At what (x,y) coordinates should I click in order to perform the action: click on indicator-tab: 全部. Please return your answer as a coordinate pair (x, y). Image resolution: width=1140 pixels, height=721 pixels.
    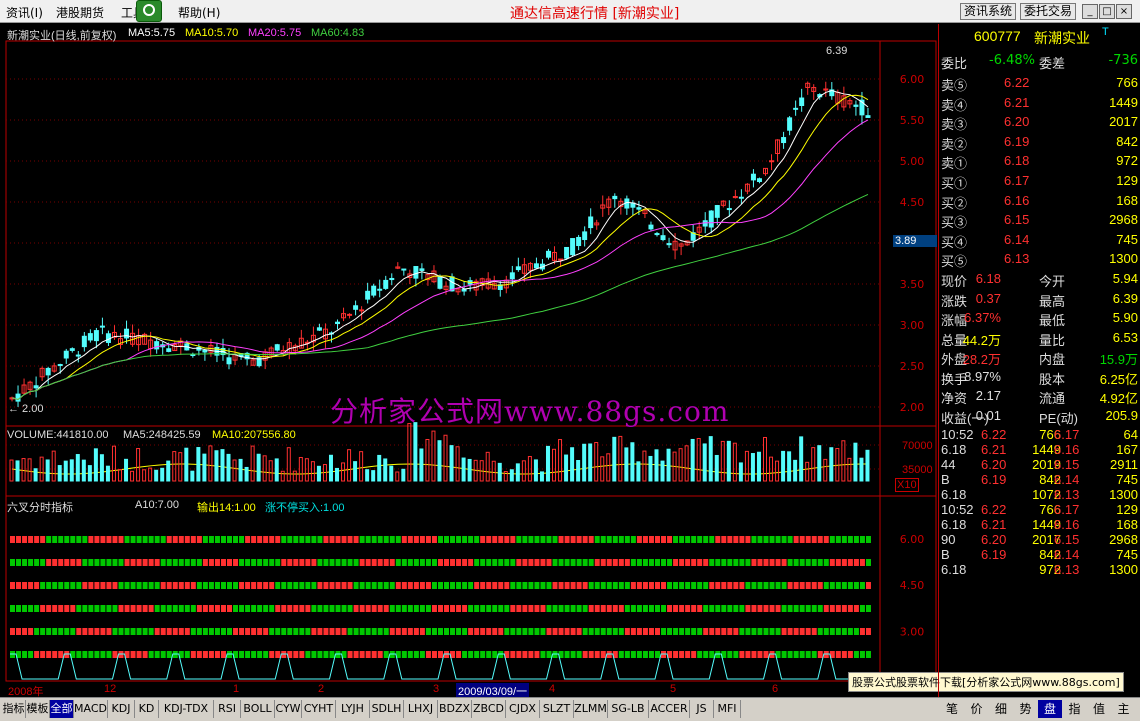
    Looking at the image, I should click on (62, 709).